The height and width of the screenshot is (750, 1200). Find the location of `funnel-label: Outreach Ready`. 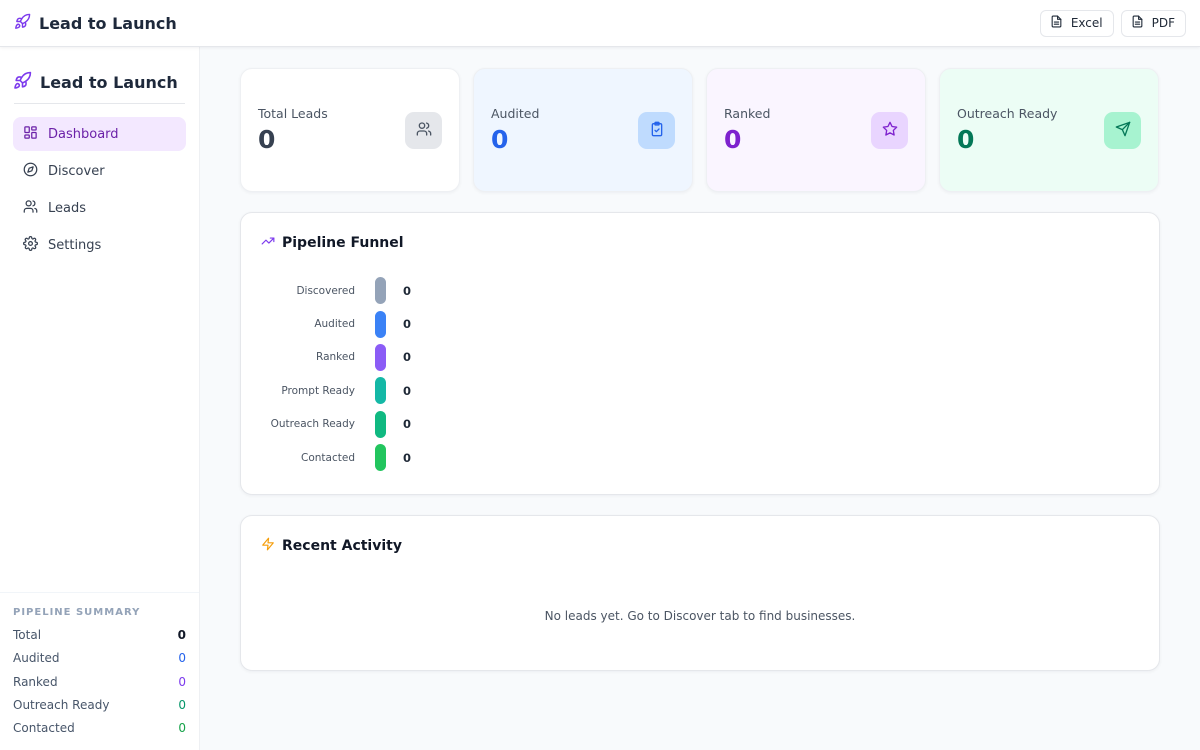

funnel-label: Outreach Ready is located at coordinates (312, 424).